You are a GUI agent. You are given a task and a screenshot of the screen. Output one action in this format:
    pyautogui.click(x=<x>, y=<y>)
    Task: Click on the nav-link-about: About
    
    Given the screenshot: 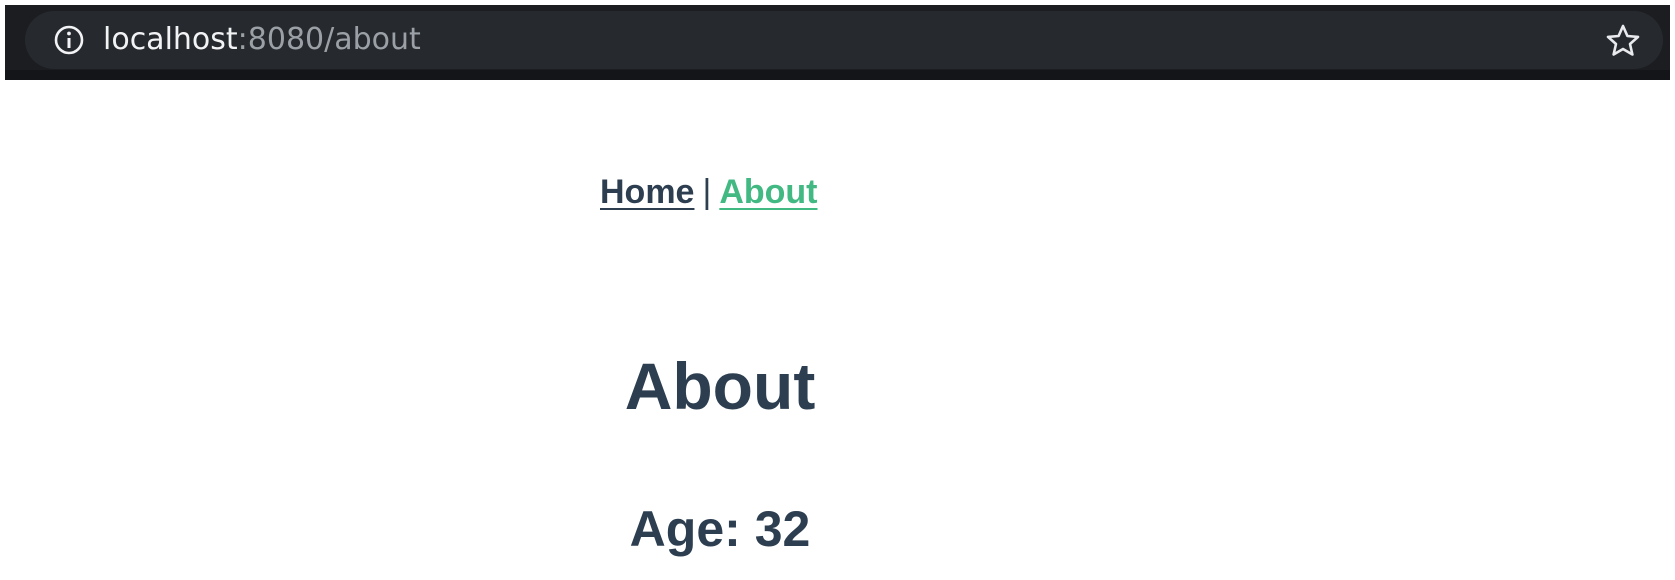 What is the action you would take?
    pyautogui.click(x=768, y=192)
    